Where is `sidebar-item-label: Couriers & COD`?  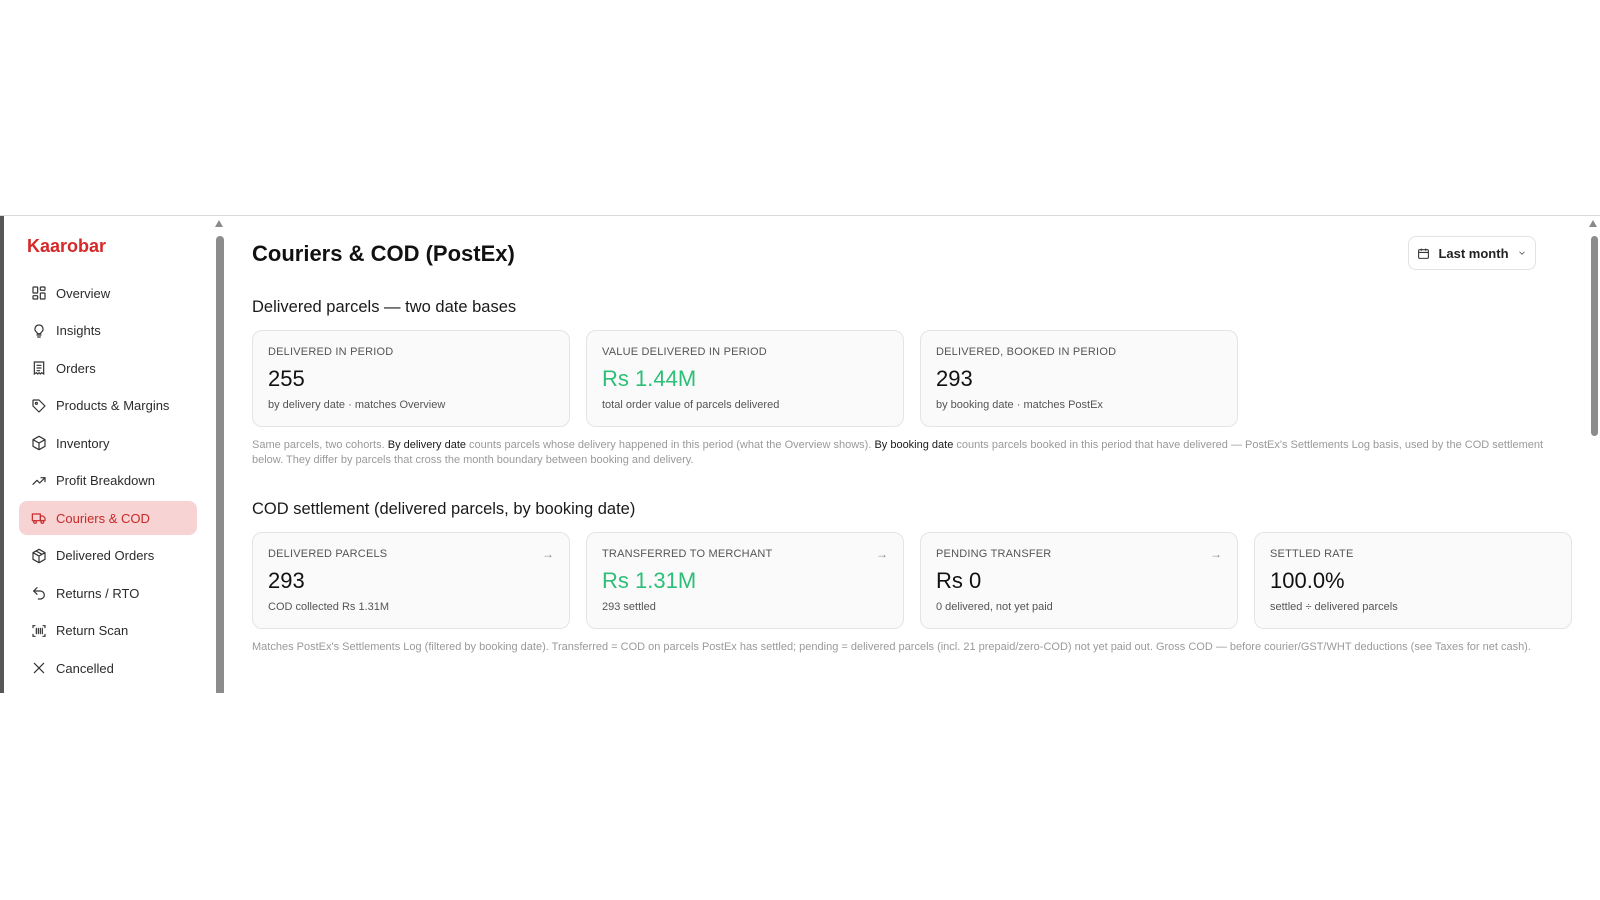
sidebar-item-label: Couriers & COD is located at coordinates (103, 518).